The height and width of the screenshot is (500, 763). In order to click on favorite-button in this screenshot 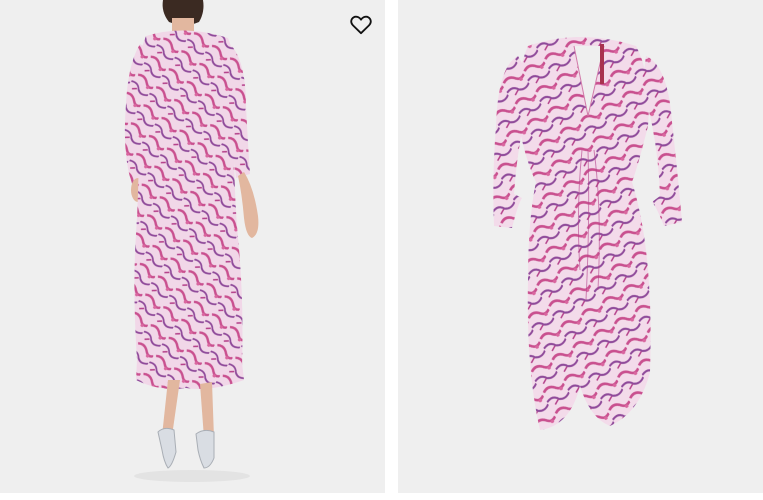, I will do `click(361, 25)`.